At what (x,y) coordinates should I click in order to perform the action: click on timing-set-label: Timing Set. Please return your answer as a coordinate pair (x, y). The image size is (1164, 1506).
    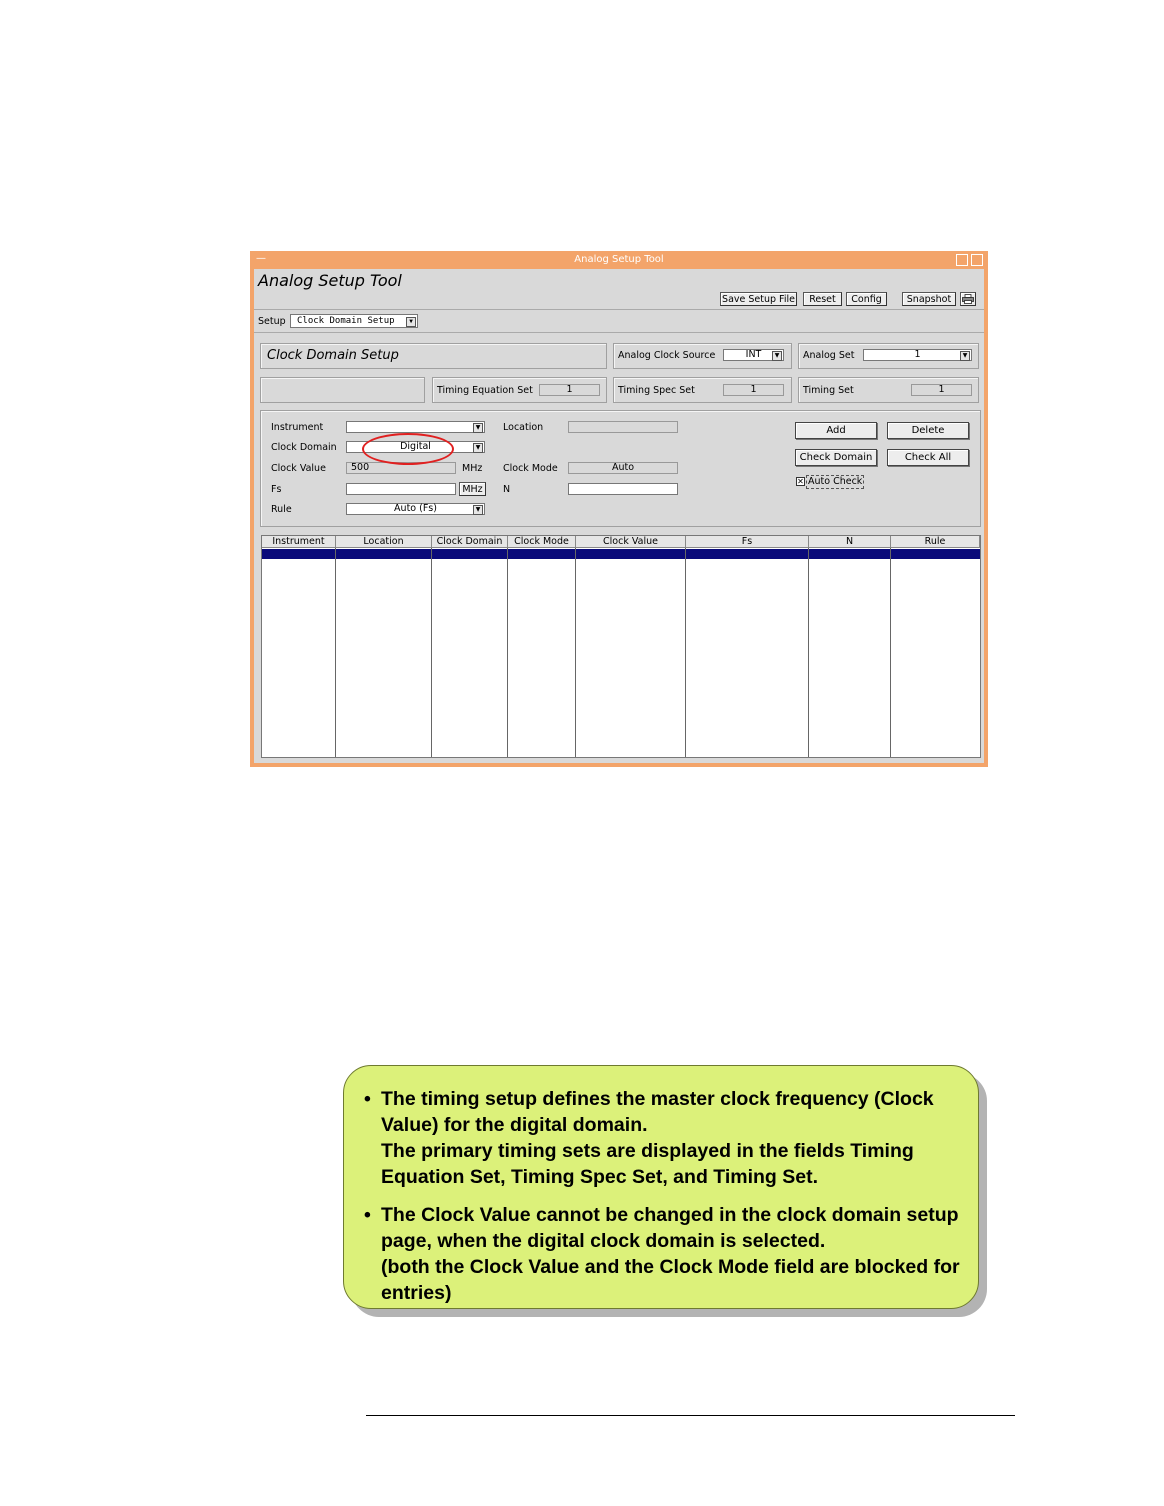
    Looking at the image, I should click on (828, 390).